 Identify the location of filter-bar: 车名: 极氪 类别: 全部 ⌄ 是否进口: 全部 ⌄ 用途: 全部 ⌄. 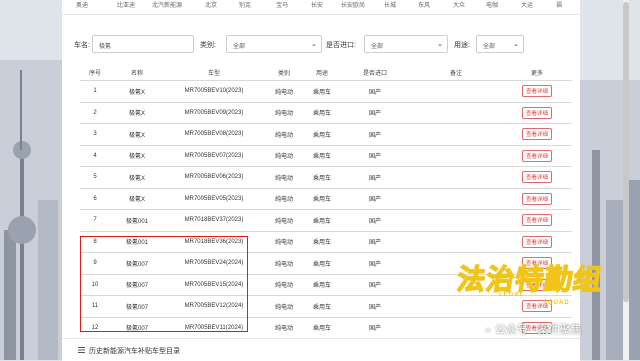
(321, 45).